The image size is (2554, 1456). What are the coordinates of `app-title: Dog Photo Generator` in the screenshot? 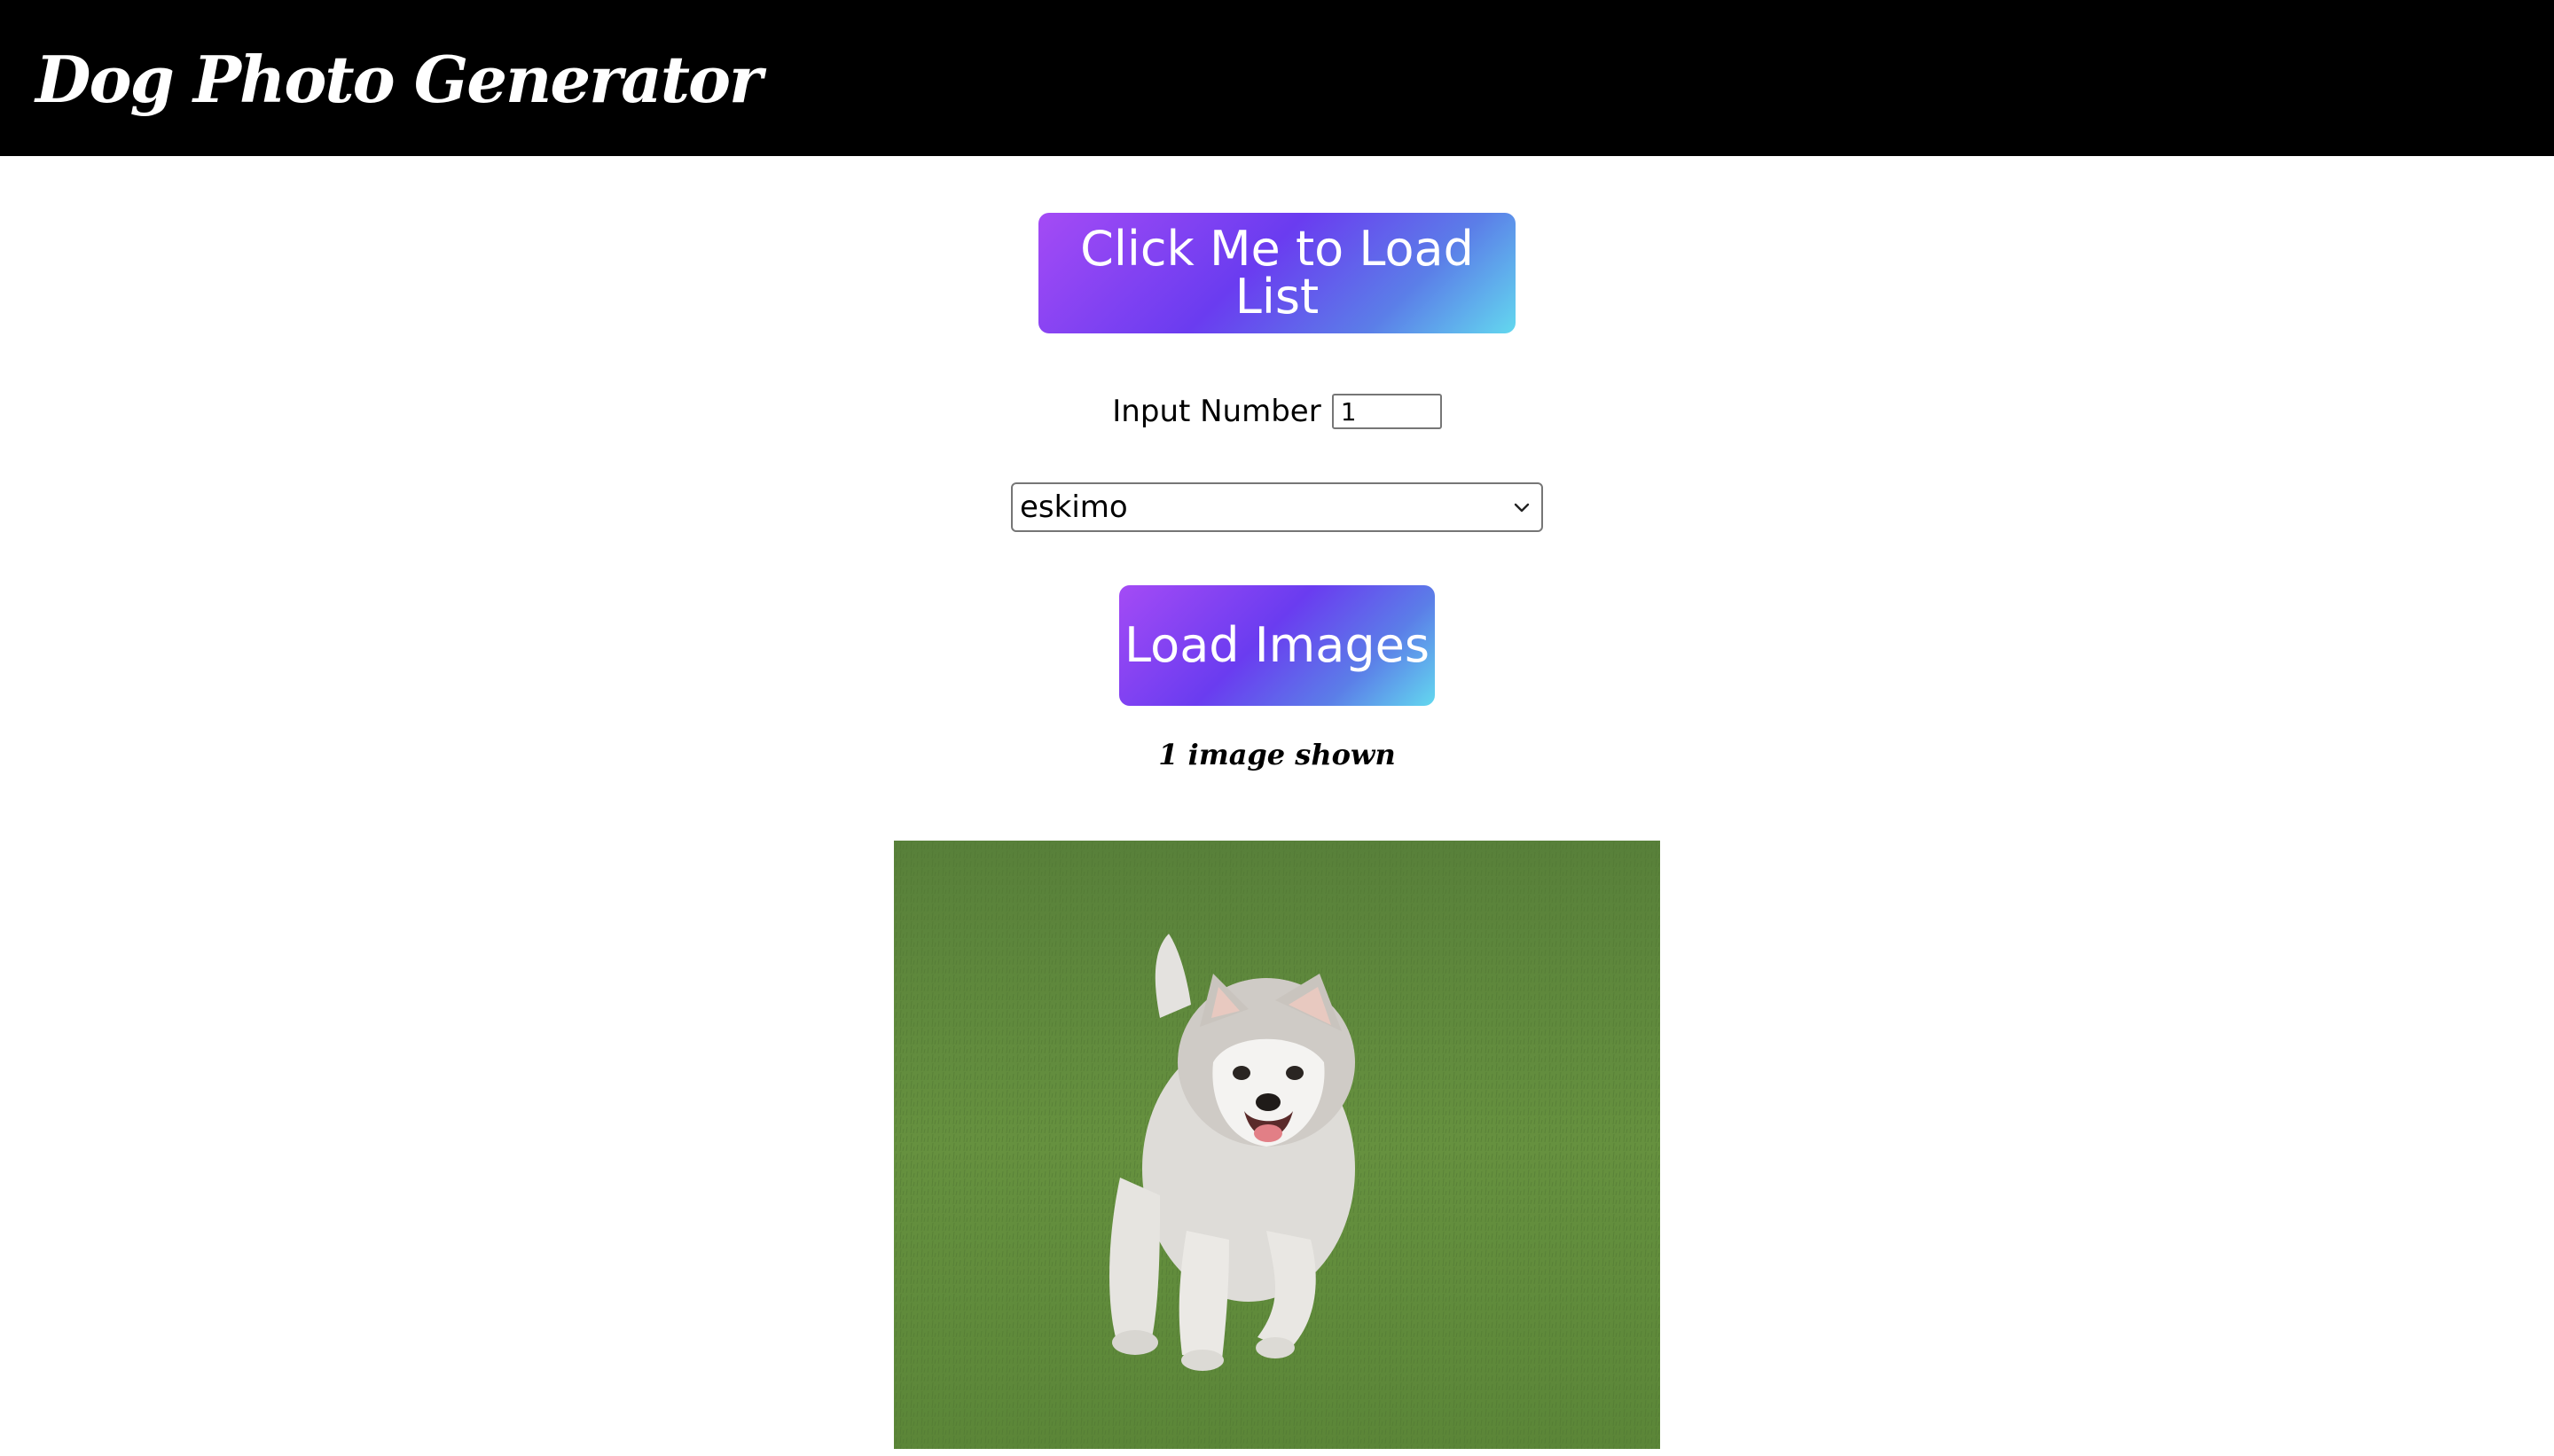 It's located at (399, 79).